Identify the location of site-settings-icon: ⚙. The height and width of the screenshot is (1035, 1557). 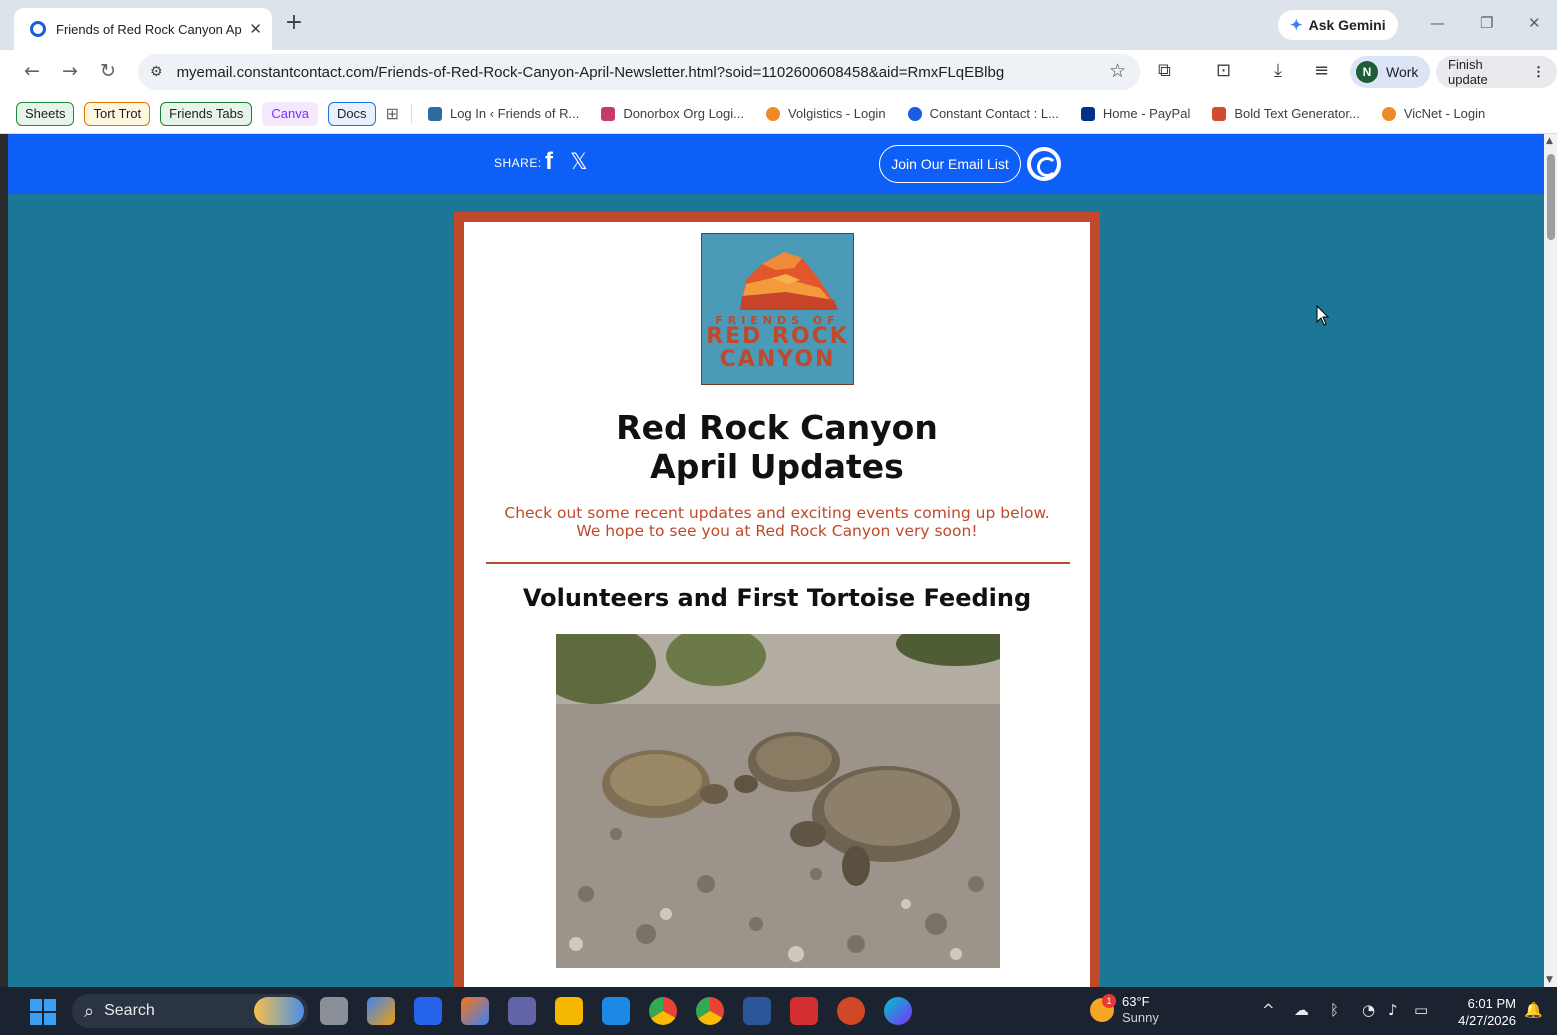
(156, 72).